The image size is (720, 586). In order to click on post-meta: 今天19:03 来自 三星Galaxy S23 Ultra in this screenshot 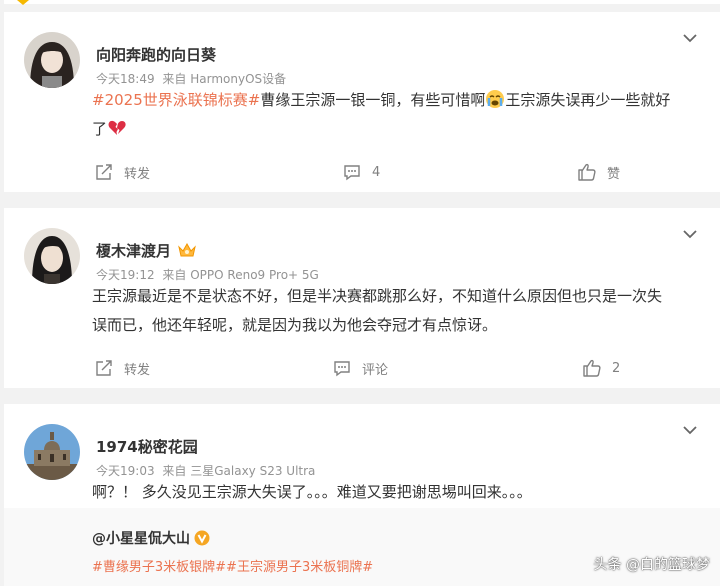, I will do `click(205, 470)`.